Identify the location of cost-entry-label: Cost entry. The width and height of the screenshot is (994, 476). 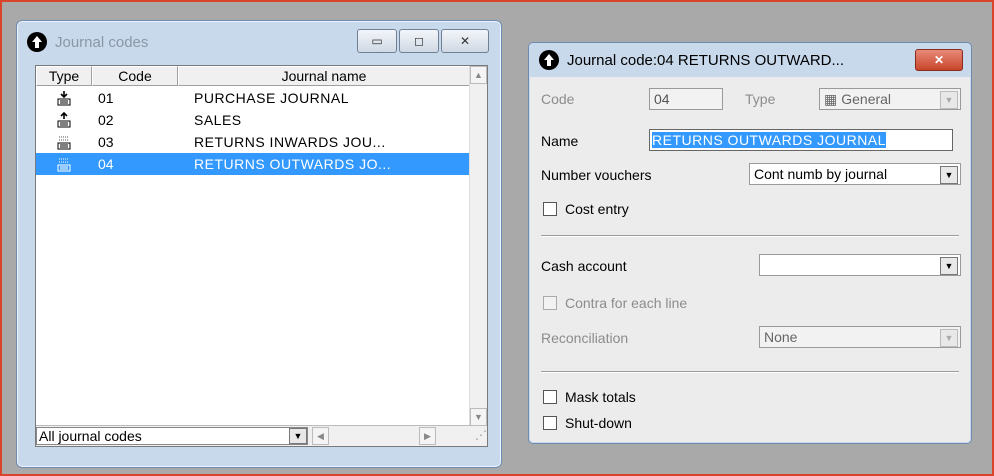
(597, 209).